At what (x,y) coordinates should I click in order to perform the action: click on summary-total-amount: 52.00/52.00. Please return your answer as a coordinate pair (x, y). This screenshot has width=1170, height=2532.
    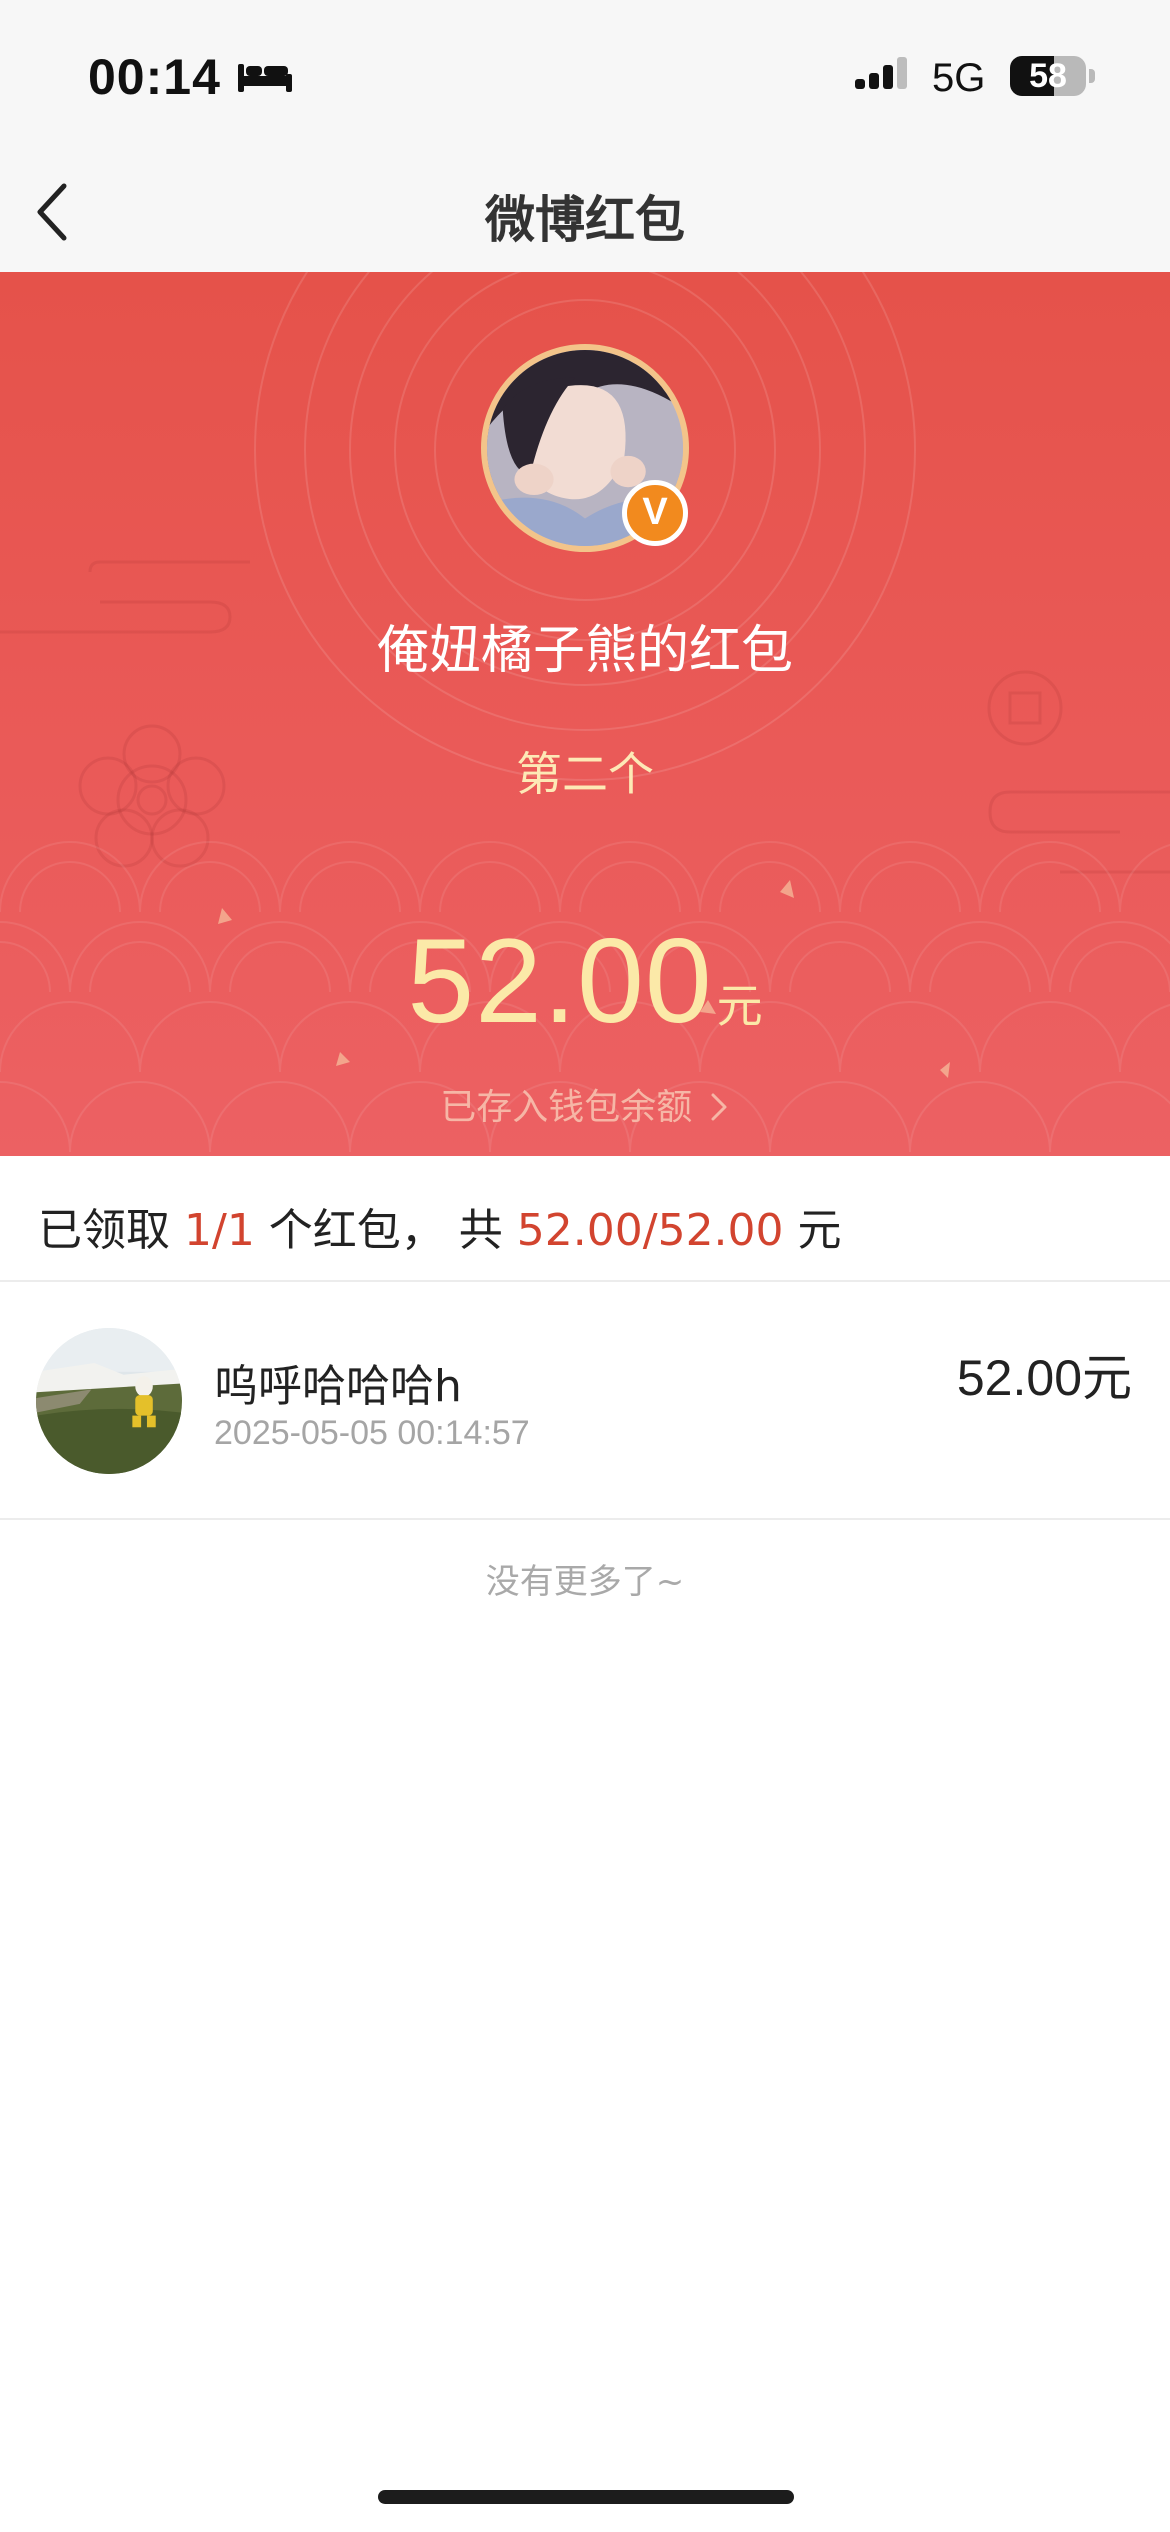
    Looking at the image, I should click on (650, 1230).